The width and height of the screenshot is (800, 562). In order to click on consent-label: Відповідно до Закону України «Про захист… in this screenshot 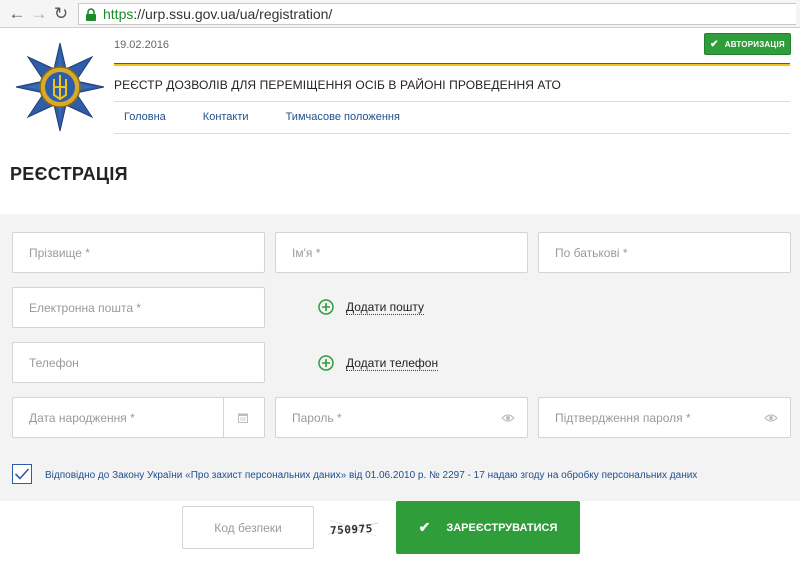, I will do `click(371, 475)`.